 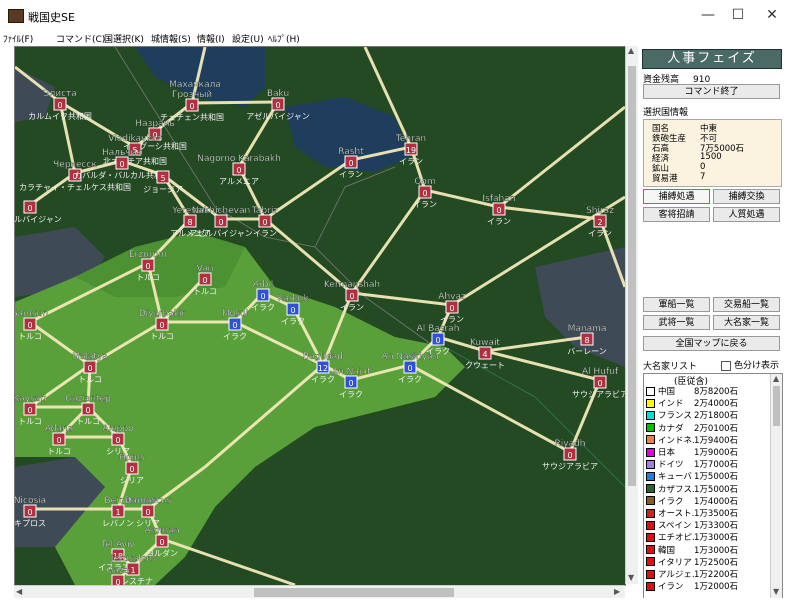 I want to click on list-scrollbar: ▲ ▼, so click(x=776, y=486).